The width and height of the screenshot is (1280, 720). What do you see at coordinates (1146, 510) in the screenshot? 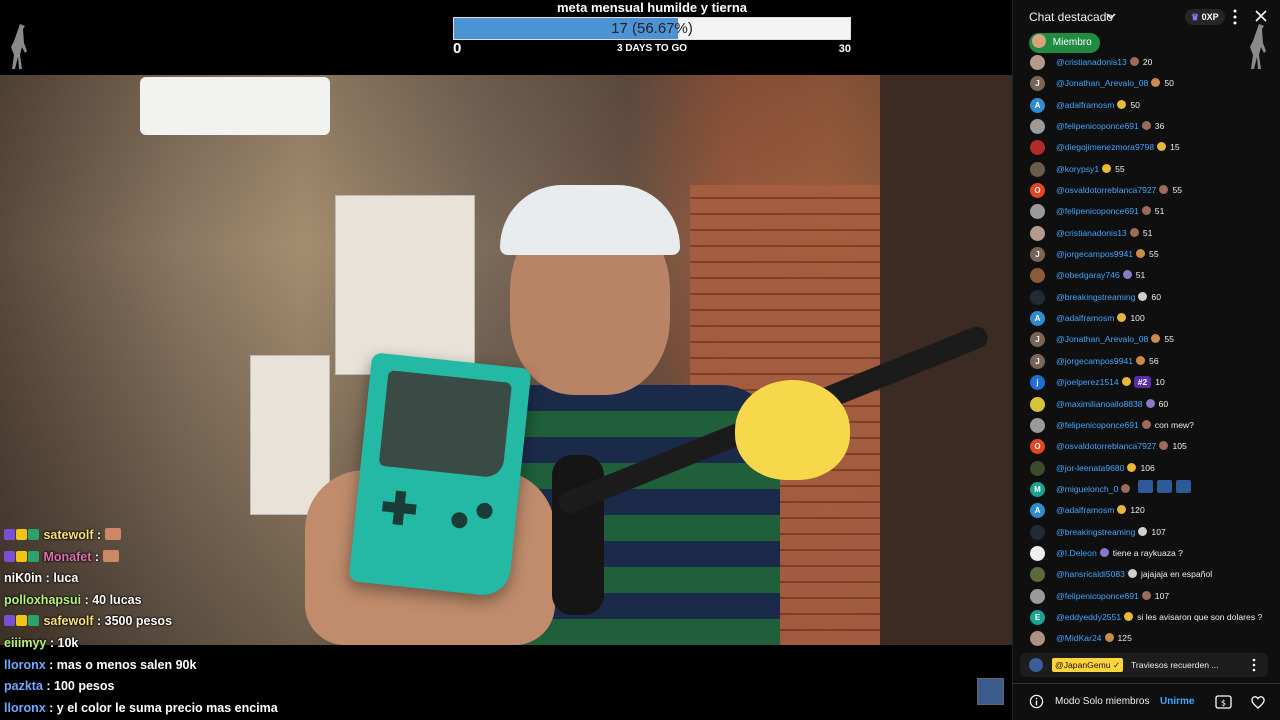
I see `chat-message: A @adalframosm 120` at bounding box center [1146, 510].